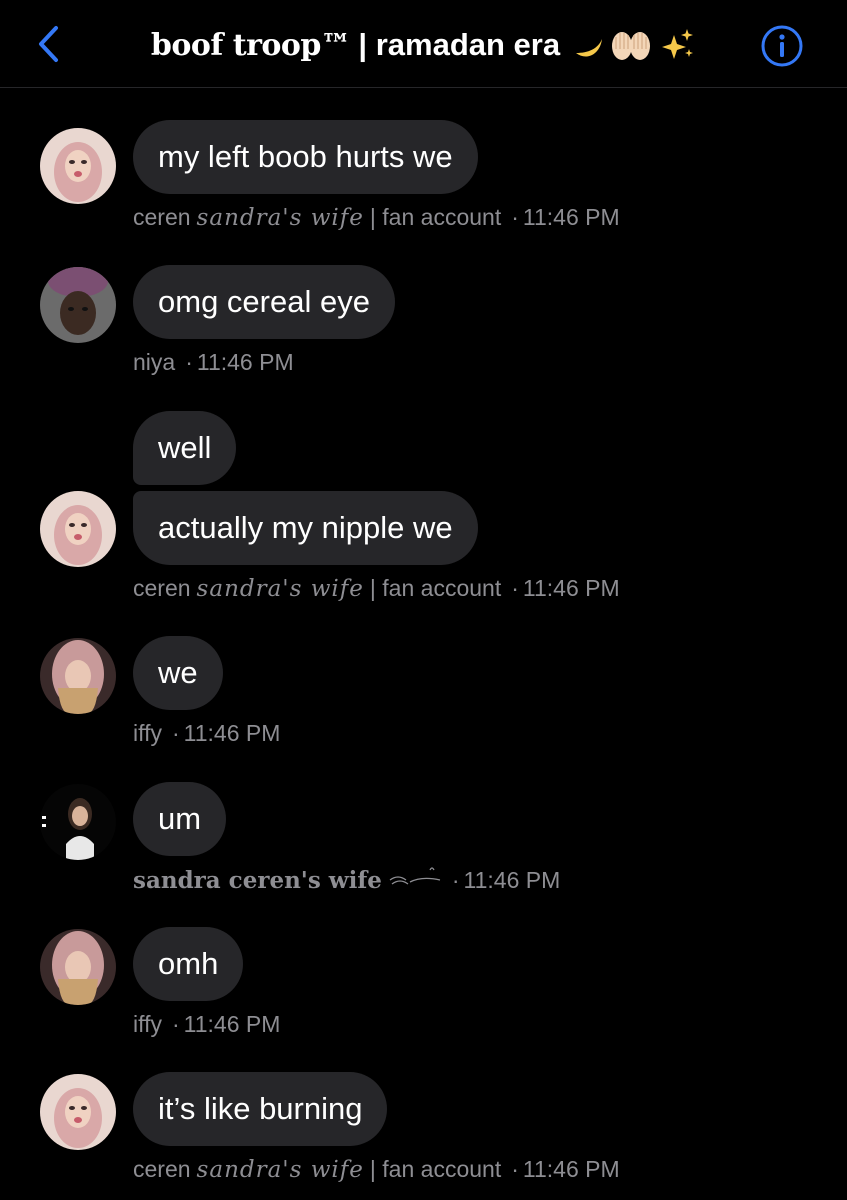 Image resolution: width=847 pixels, height=1200 pixels. I want to click on message-group: um sandra ceren's wife · 11:46 PM, so click(423, 842).